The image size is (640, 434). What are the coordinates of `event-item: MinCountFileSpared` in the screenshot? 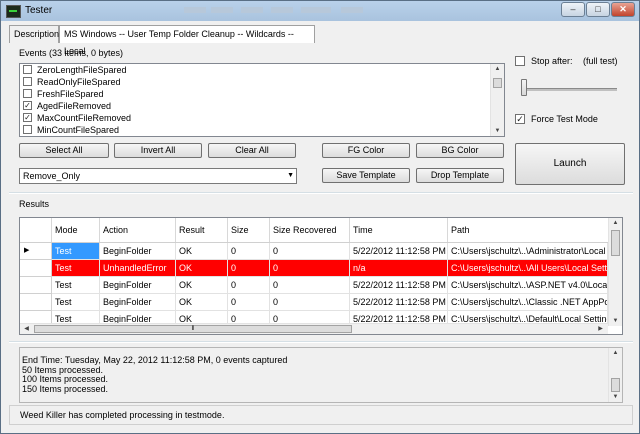 It's located at (262, 130).